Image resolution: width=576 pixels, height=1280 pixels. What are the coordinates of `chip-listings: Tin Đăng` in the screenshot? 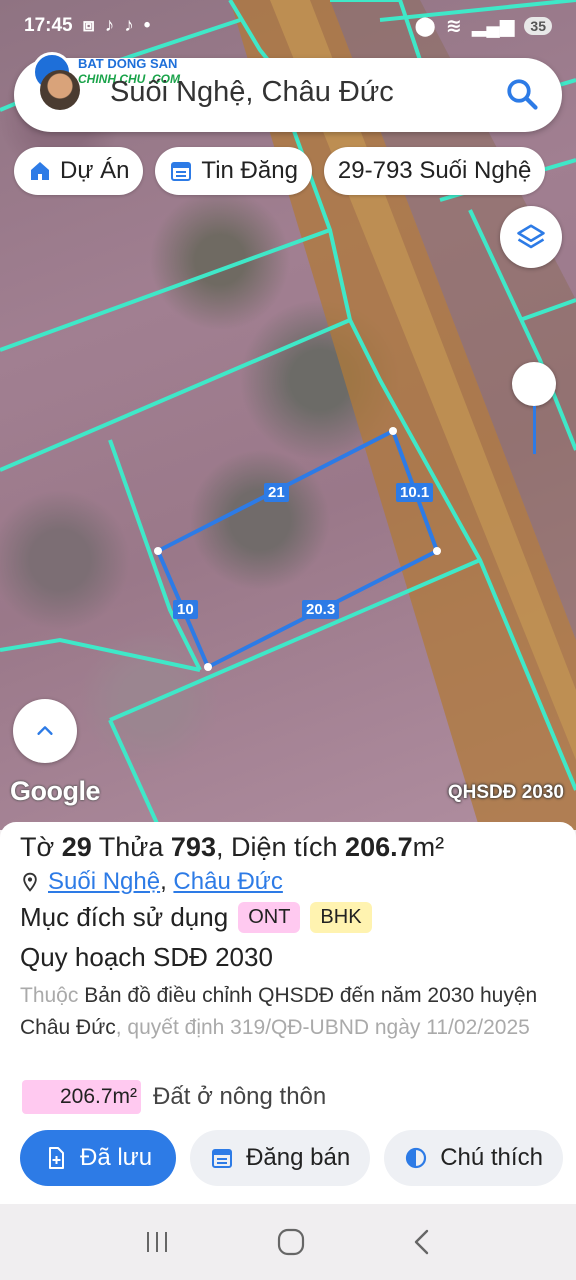 It's located at (233, 171).